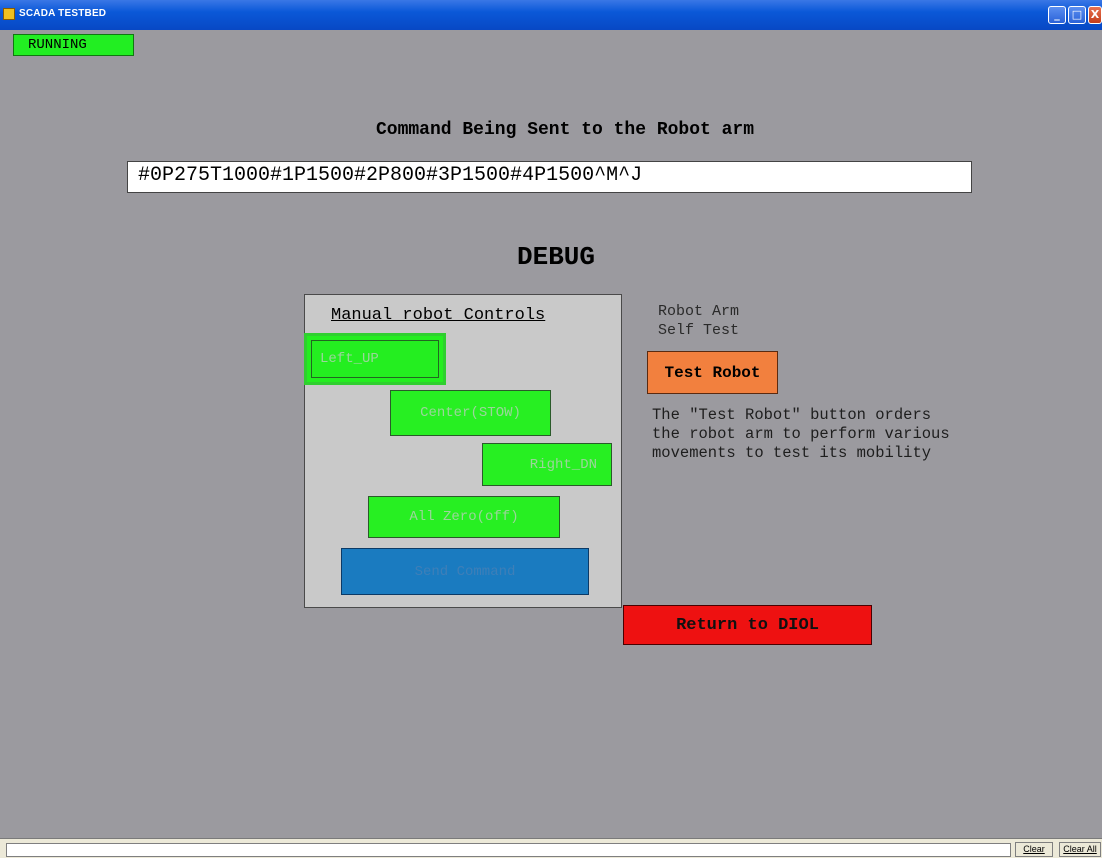  I want to click on minimize-button: _, so click(1057, 15).